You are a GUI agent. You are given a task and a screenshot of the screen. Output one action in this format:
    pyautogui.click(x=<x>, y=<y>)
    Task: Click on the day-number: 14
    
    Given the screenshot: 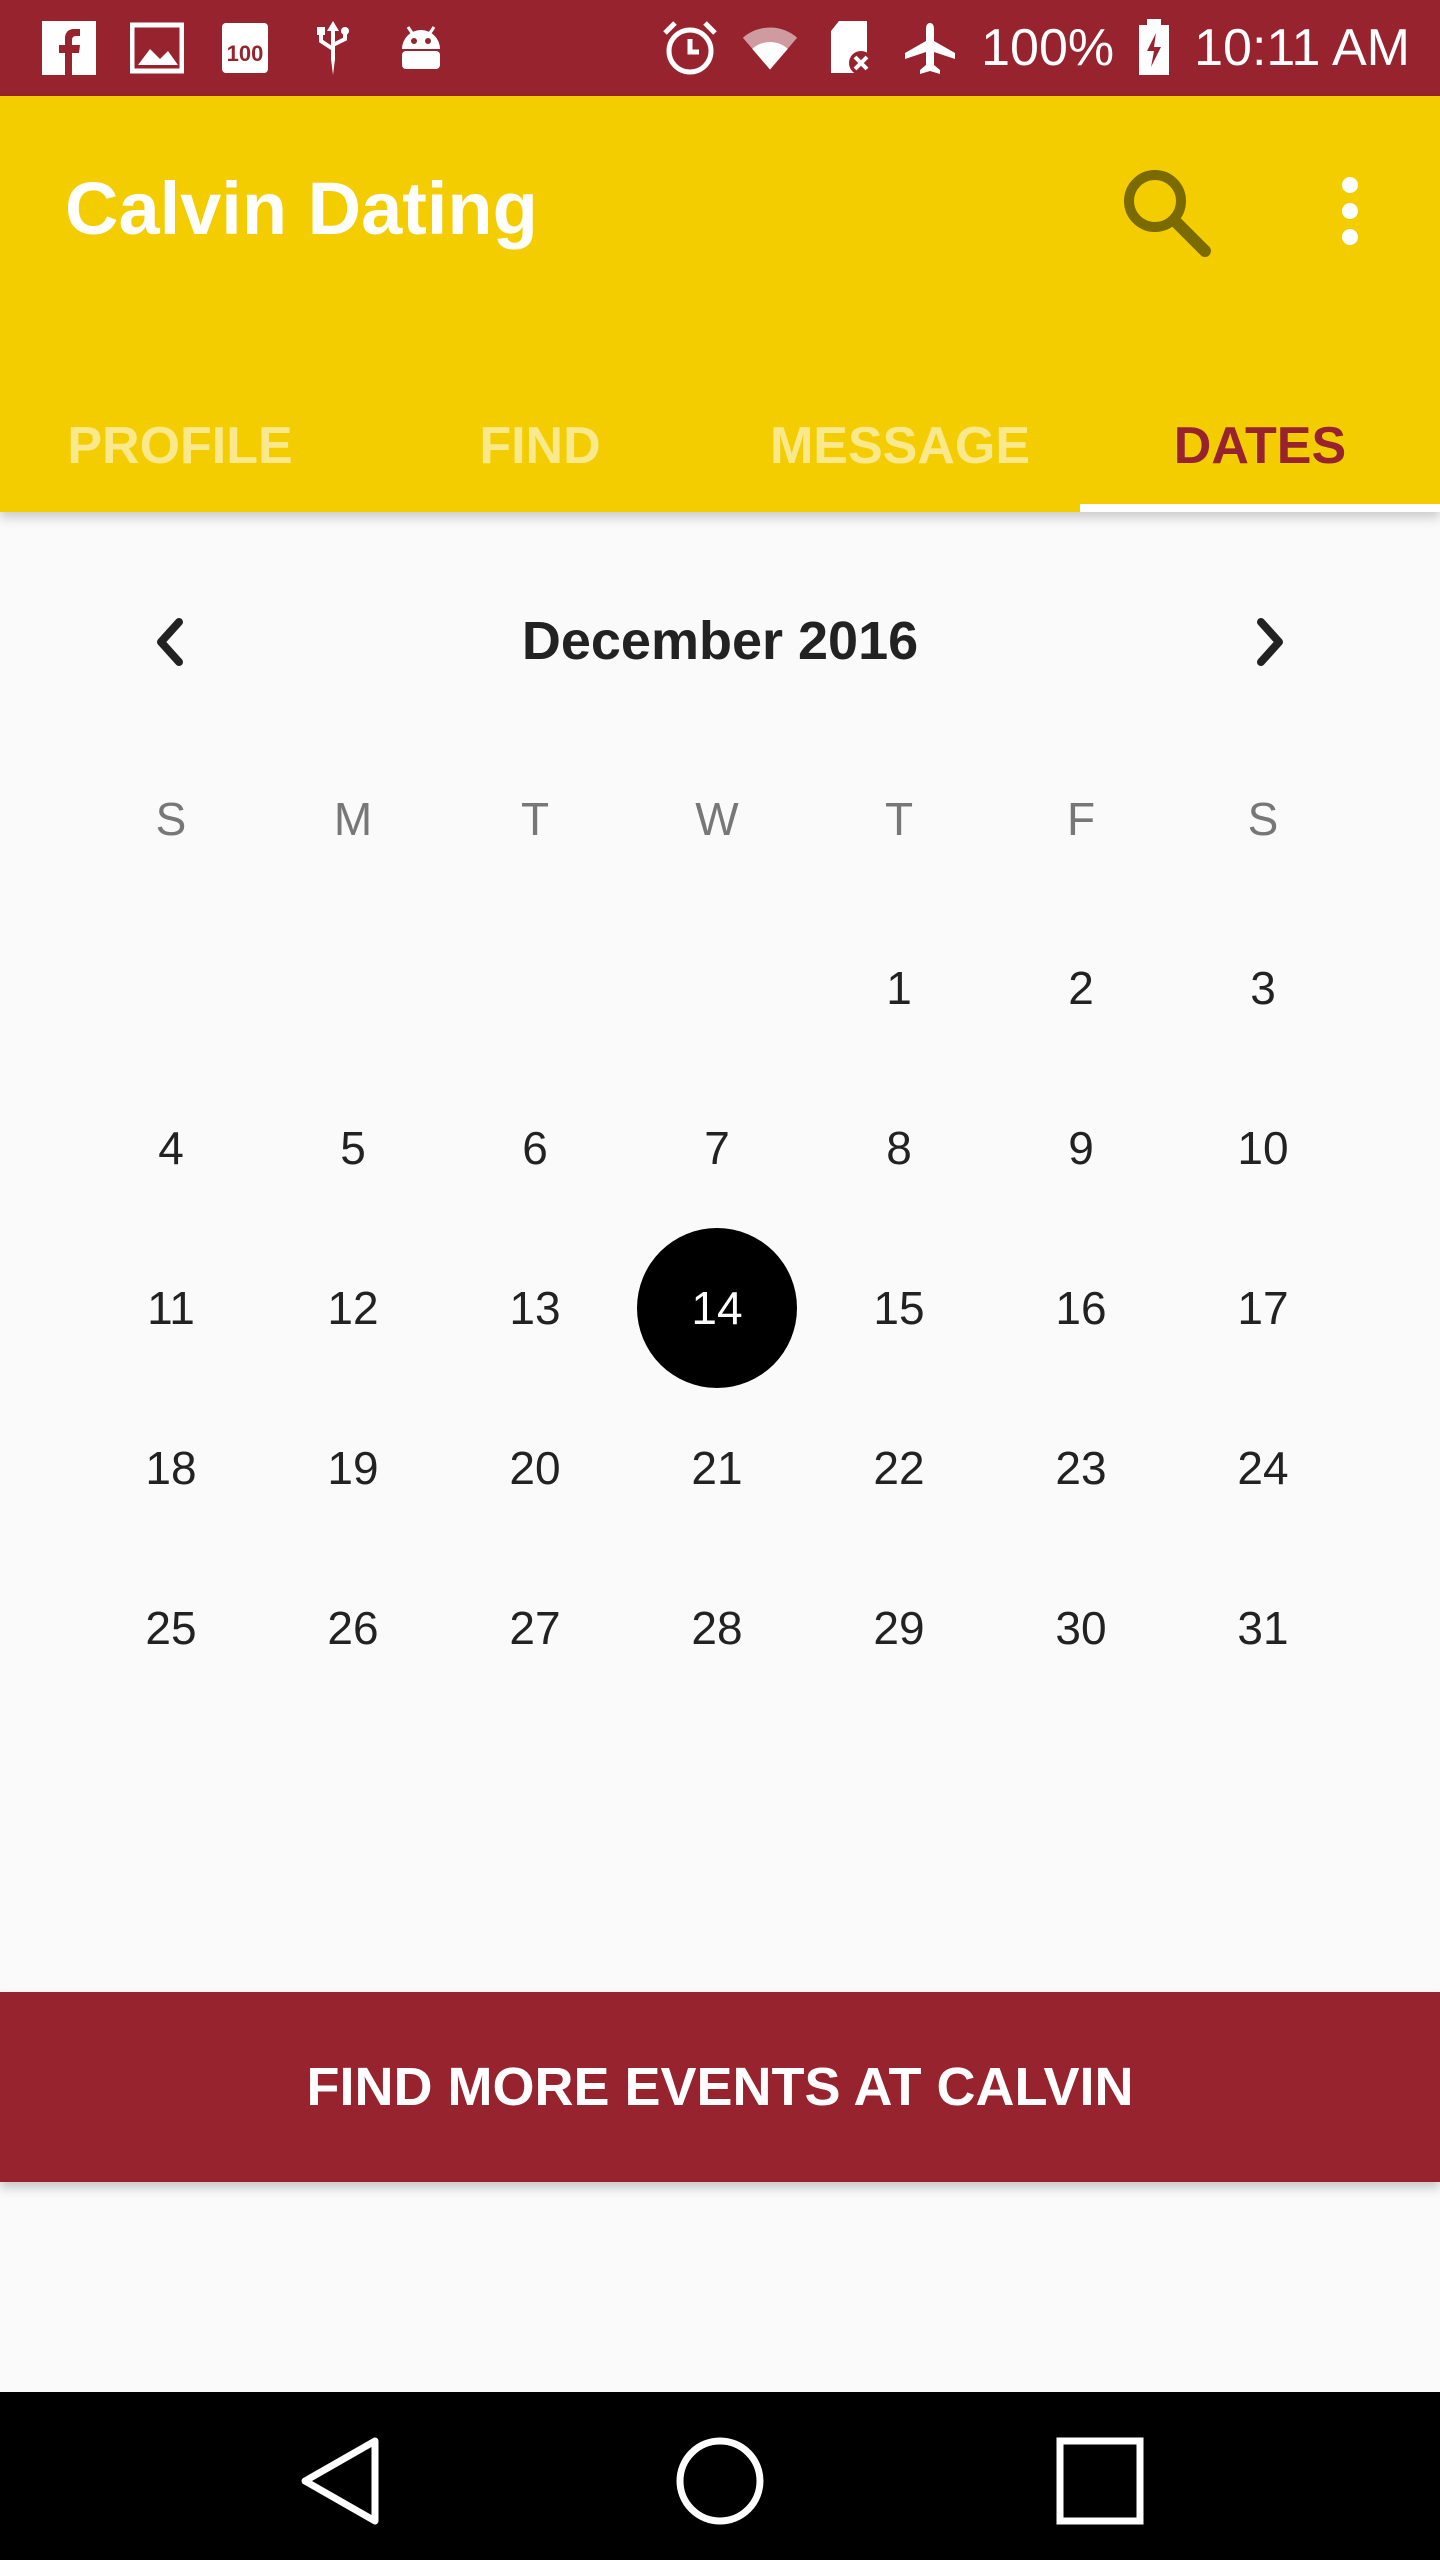 What is the action you would take?
    pyautogui.click(x=717, y=1308)
    